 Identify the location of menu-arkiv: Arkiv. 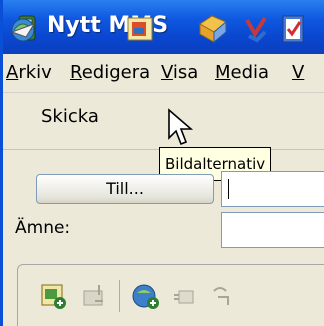
(29, 72).